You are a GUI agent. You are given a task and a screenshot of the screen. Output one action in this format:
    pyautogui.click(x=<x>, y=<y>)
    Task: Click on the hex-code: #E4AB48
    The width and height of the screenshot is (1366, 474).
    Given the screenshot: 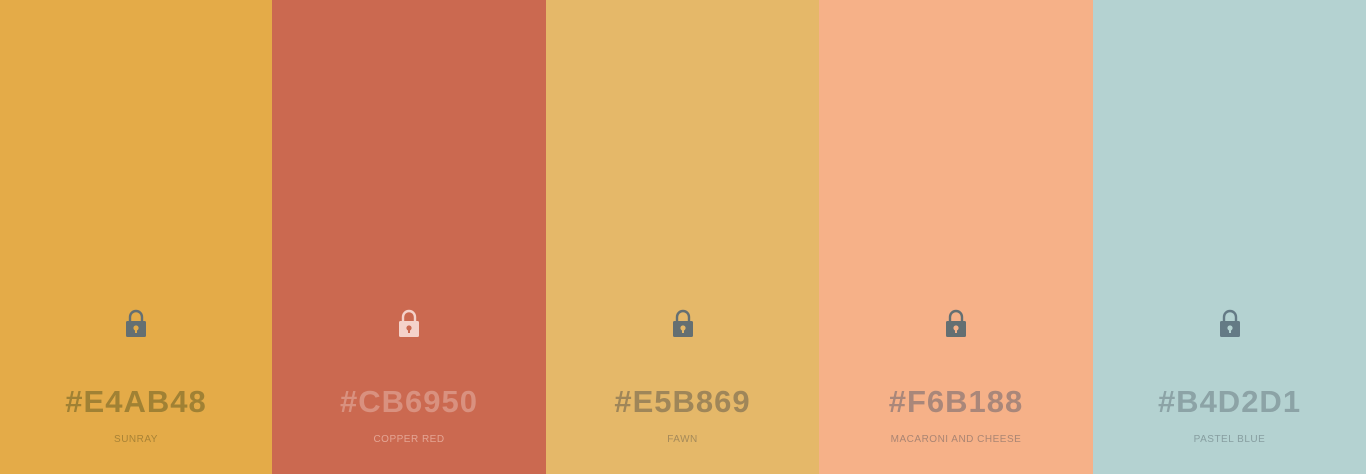 What is the action you would take?
    pyautogui.click(x=136, y=402)
    